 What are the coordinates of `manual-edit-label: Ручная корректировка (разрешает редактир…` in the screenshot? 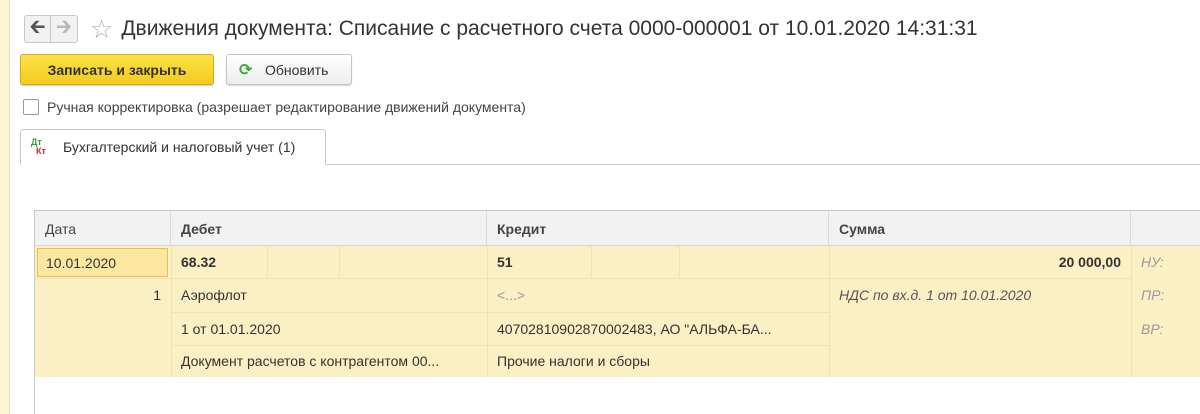 It's located at (286, 107).